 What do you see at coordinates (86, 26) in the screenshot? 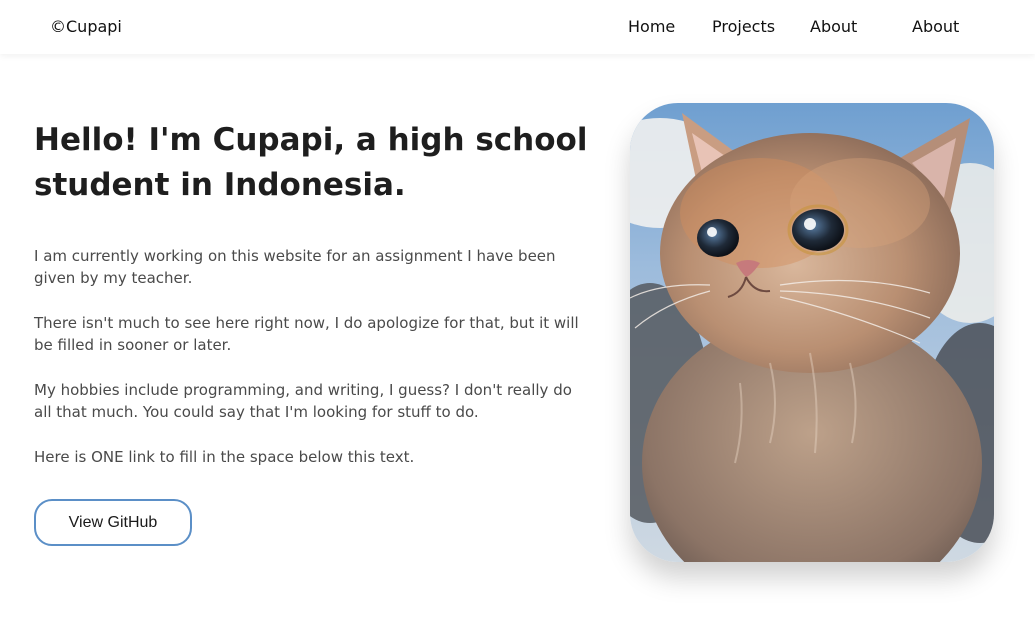
I see `brand-logo-text: ©Cupapi` at bounding box center [86, 26].